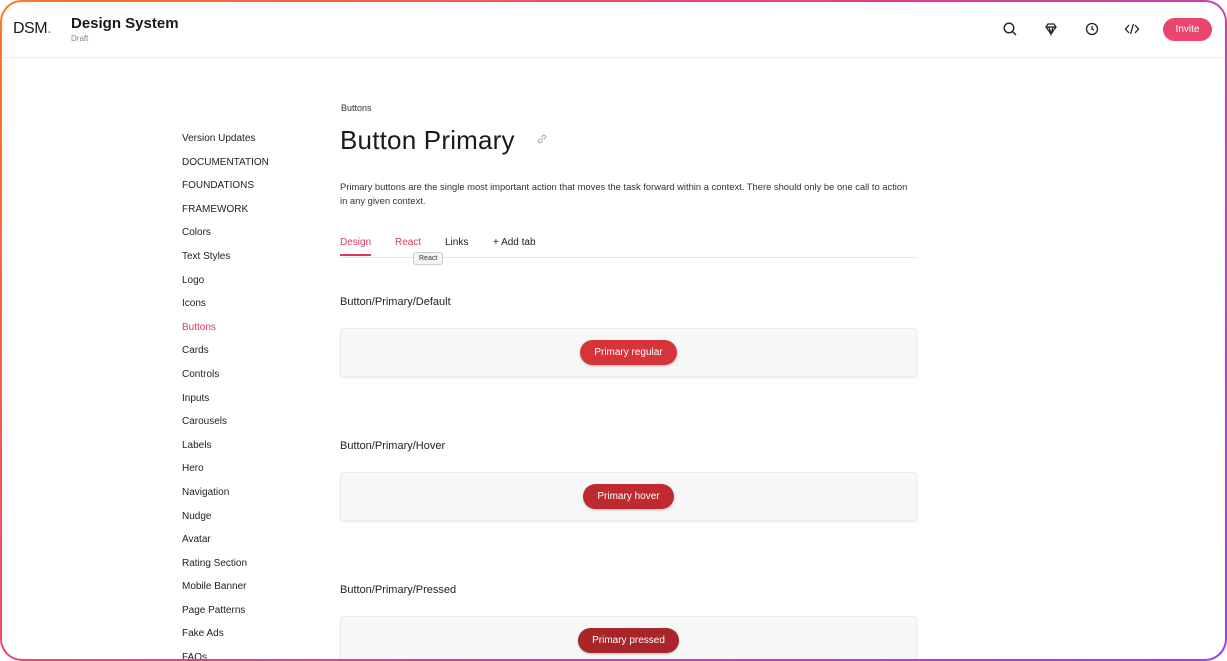  Describe the element at coordinates (242, 167) in the screenshot. I see `sidebar-item-documentation: DOCUMENTATION` at that location.